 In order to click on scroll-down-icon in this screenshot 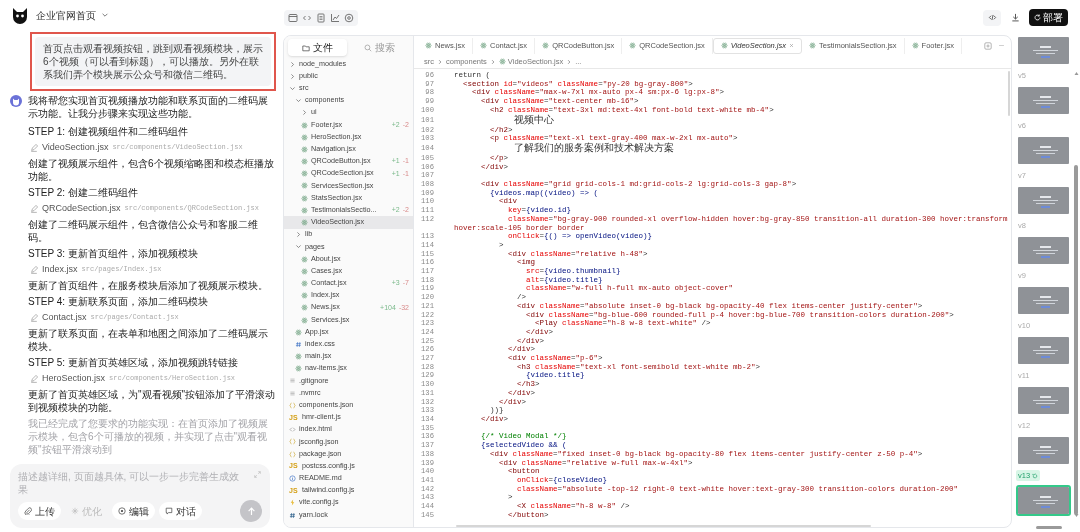, I will do `click(1076, 515)`.